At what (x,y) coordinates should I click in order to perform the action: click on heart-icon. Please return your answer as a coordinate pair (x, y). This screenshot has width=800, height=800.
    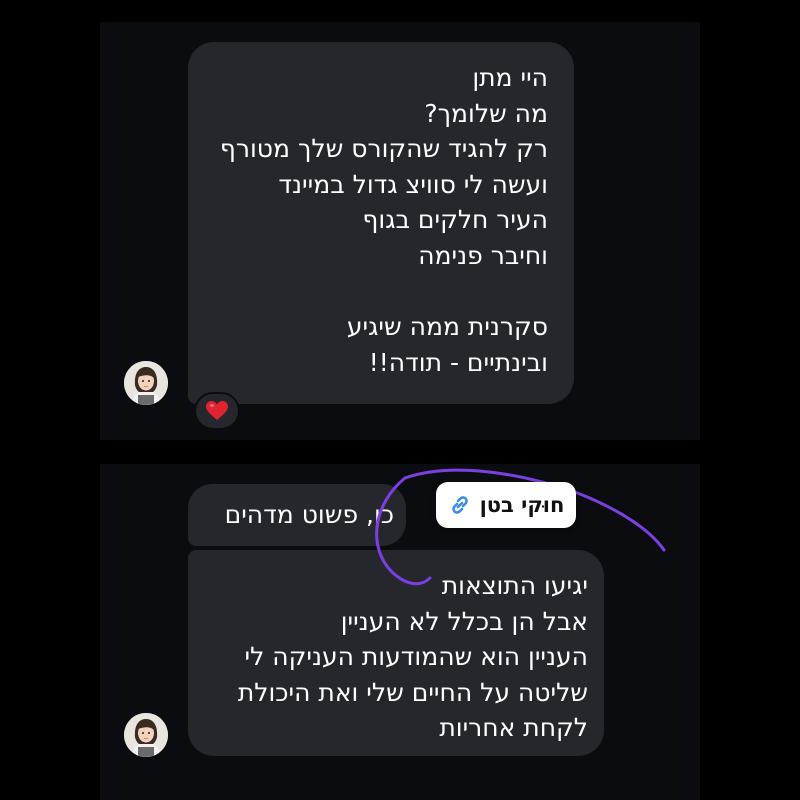
    Looking at the image, I should click on (217, 410).